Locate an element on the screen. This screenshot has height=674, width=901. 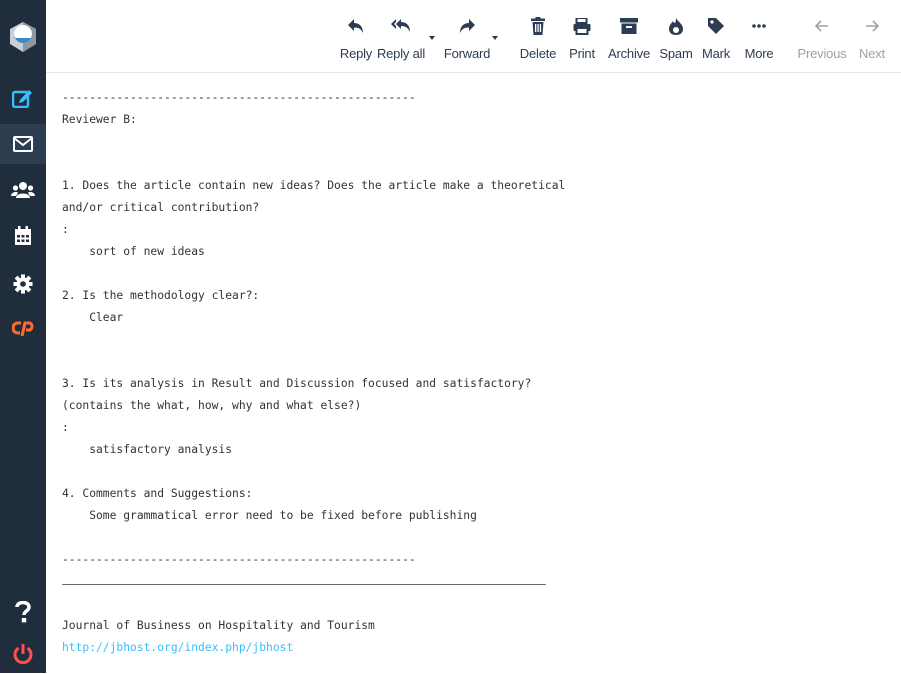
archive-button: Archive is located at coordinates (629, 36).